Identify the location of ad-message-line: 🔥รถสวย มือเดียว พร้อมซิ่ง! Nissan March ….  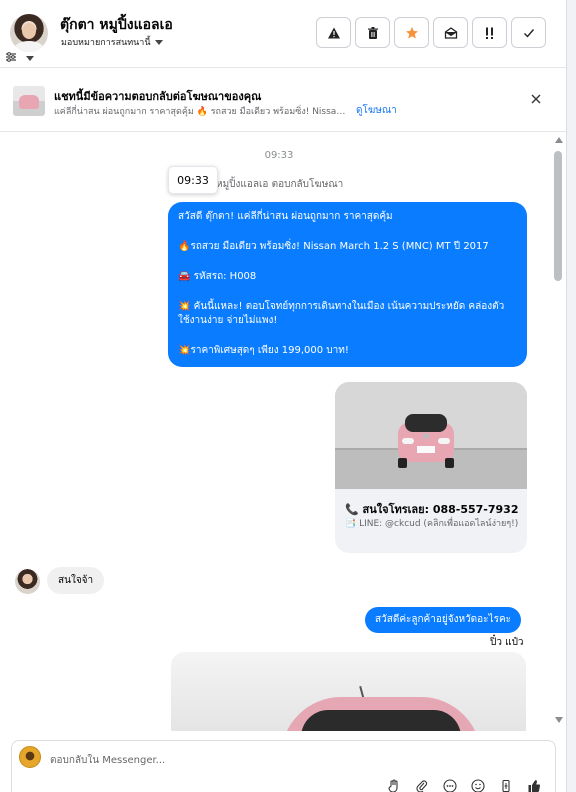
(333, 246).